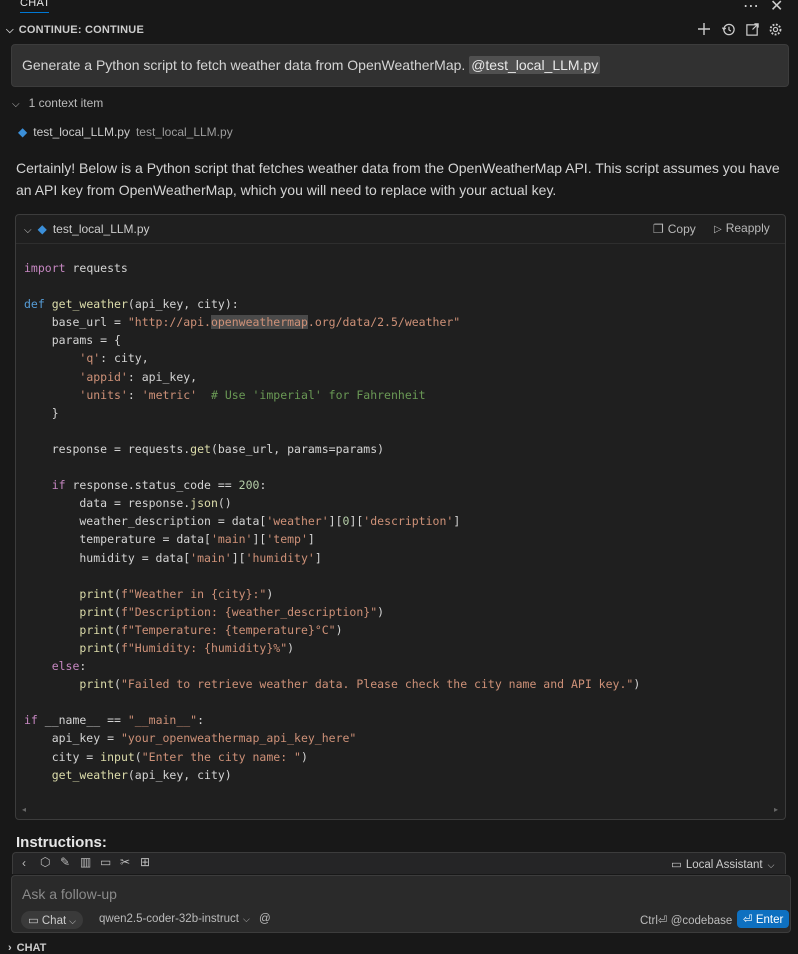 The image size is (798, 954). Describe the element at coordinates (184, 132) in the screenshot. I see `context-file-path: test_local_LLM.py` at that location.